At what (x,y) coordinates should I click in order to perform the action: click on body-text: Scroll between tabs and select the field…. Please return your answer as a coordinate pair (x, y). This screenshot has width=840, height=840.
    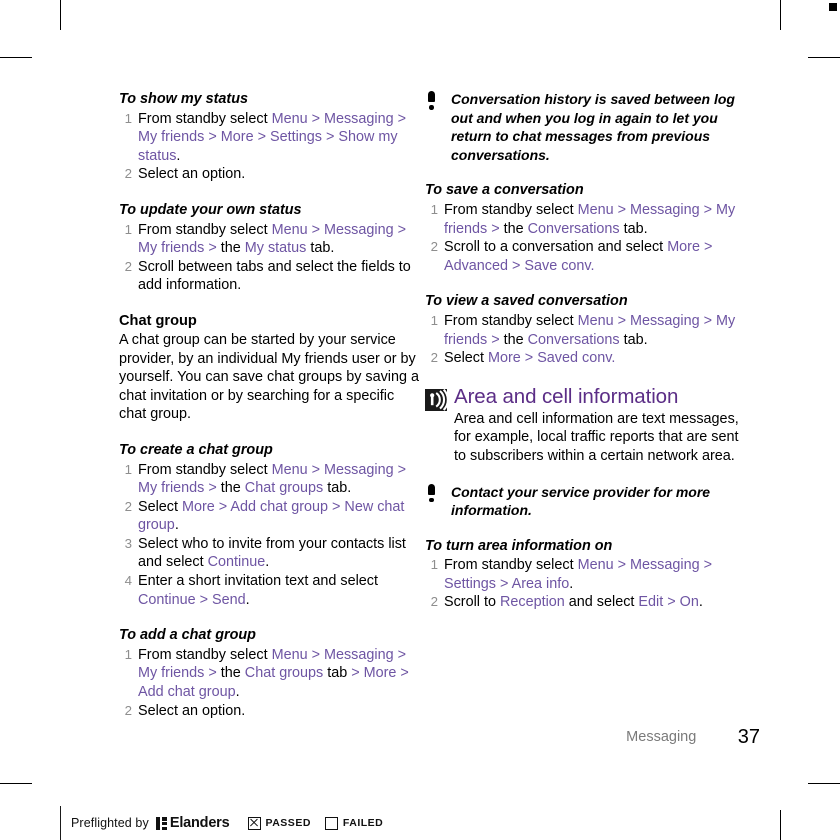
    Looking at the image, I should click on (274, 276).